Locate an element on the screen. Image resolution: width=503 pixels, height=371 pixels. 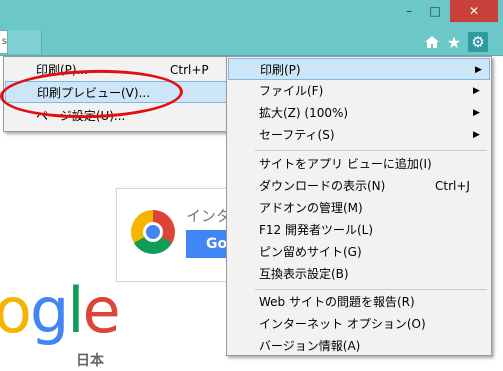
promo-text: インタ is located at coordinates (209, 216).